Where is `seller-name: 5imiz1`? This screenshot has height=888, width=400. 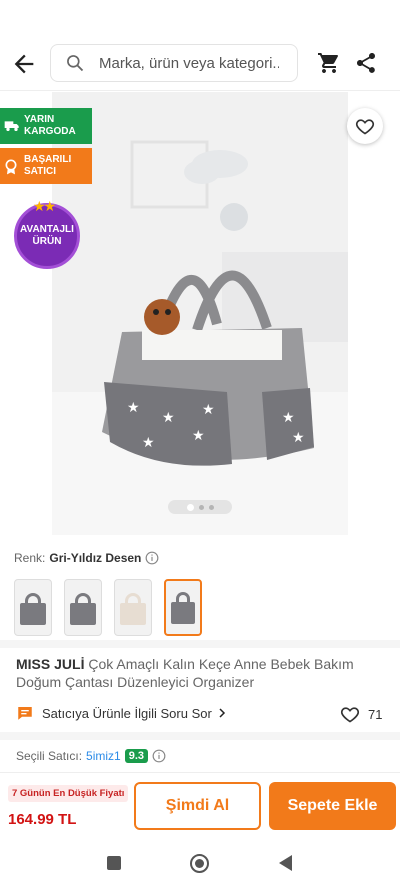 seller-name: 5imiz1 is located at coordinates (103, 756).